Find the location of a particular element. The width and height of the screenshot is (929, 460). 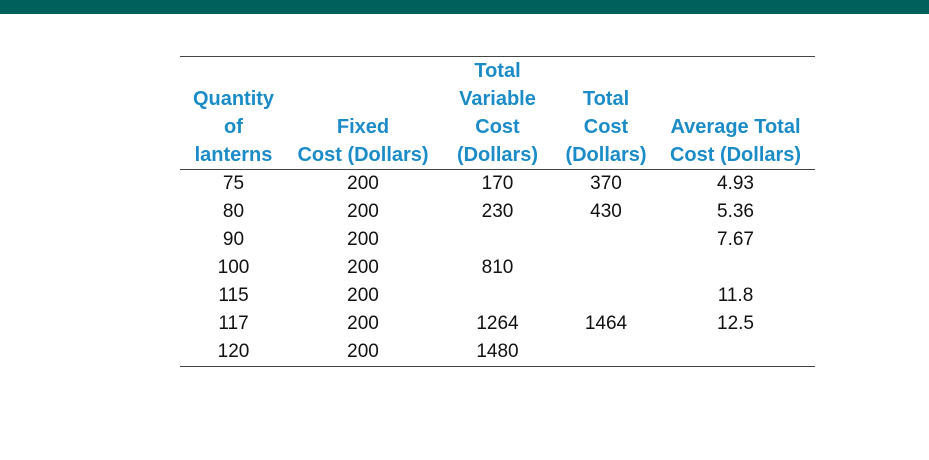

table-row: 100 200 810 is located at coordinates (497, 268).